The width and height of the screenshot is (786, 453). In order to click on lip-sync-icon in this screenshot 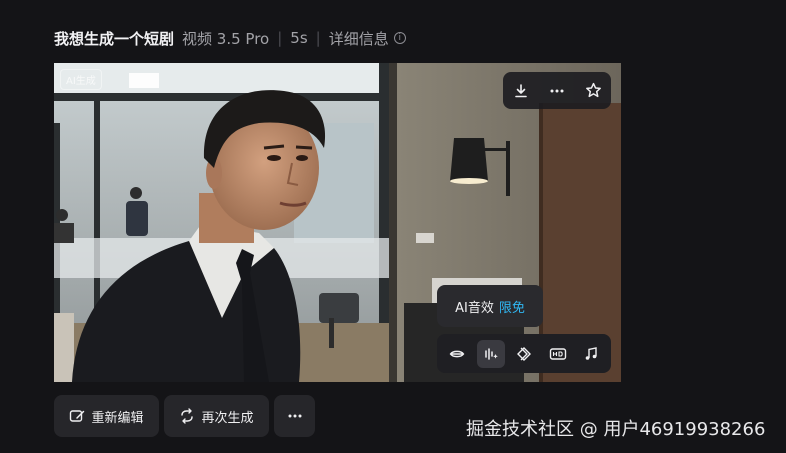, I will do `click(457, 353)`.